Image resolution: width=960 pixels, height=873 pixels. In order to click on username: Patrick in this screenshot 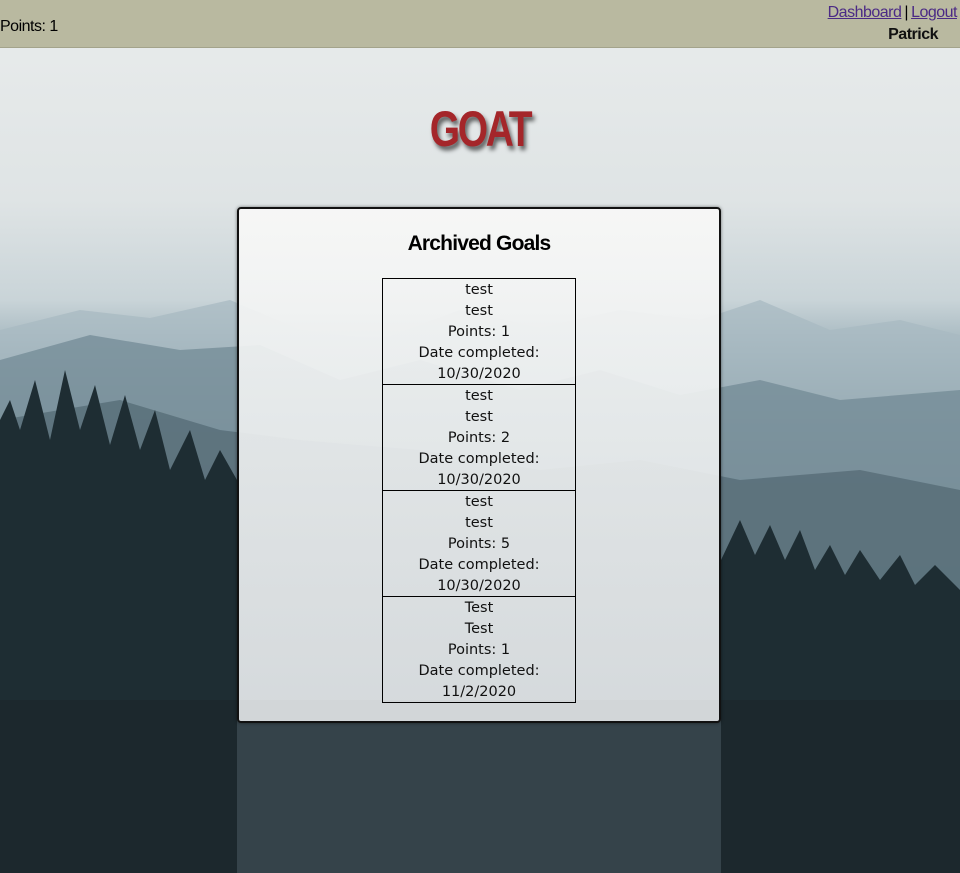, I will do `click(913, 34)`.